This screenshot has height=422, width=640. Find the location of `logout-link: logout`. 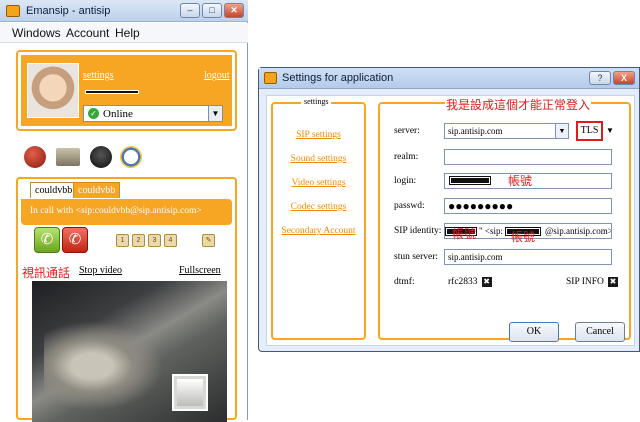

logout-link: logout is located at coordinates (217, 75).